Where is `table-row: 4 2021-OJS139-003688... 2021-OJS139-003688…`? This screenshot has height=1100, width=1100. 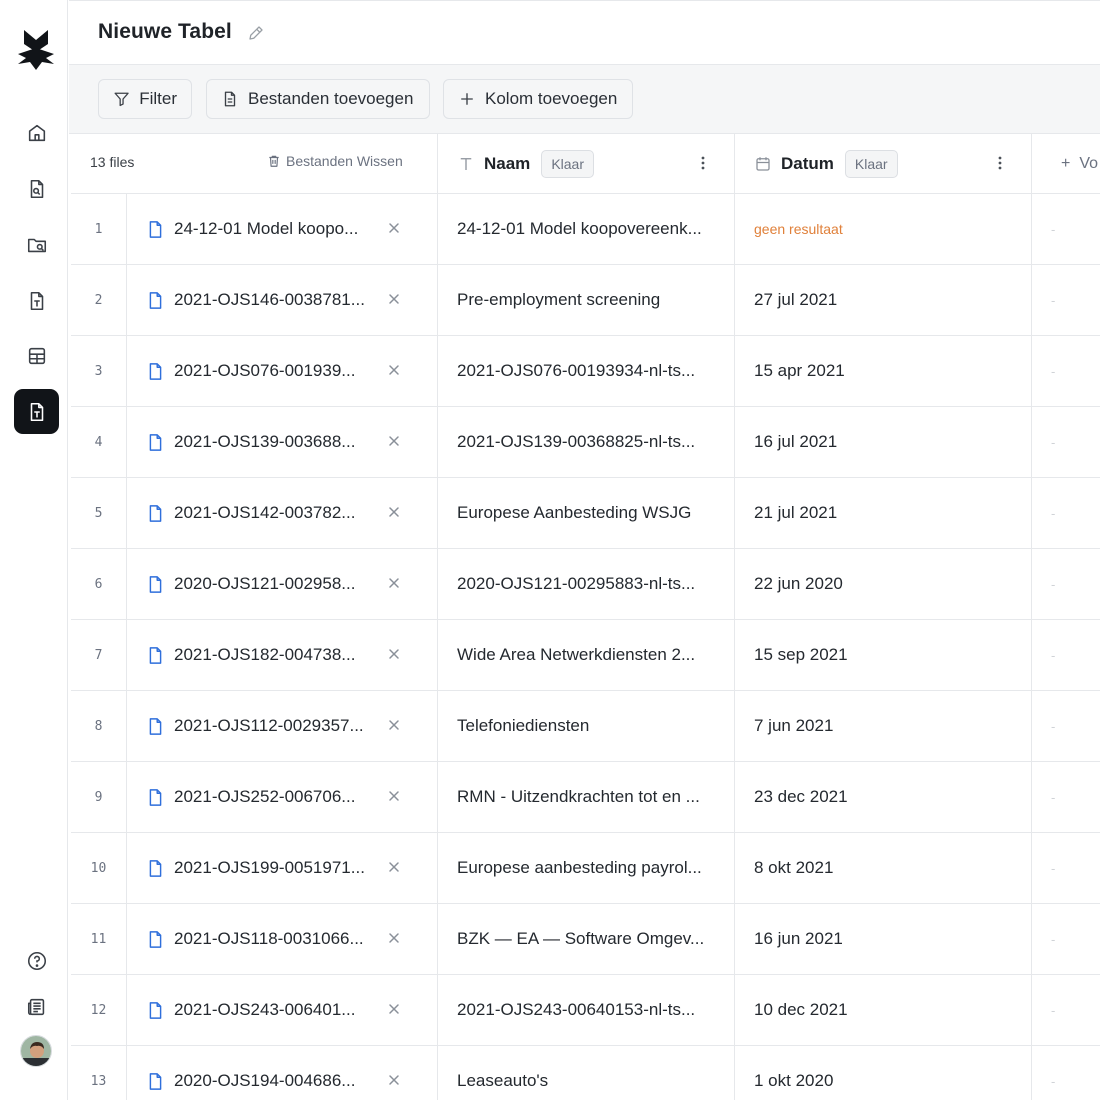
table-row: 4 2021-OJS139-003688... 2021-OJS139-003688… is located at coordinates (585, 442).